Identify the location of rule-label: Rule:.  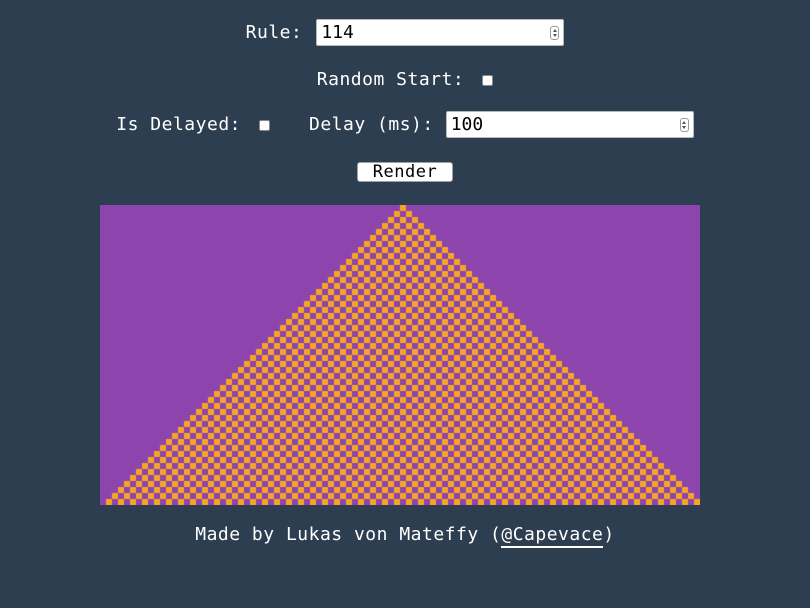
(274, 32).